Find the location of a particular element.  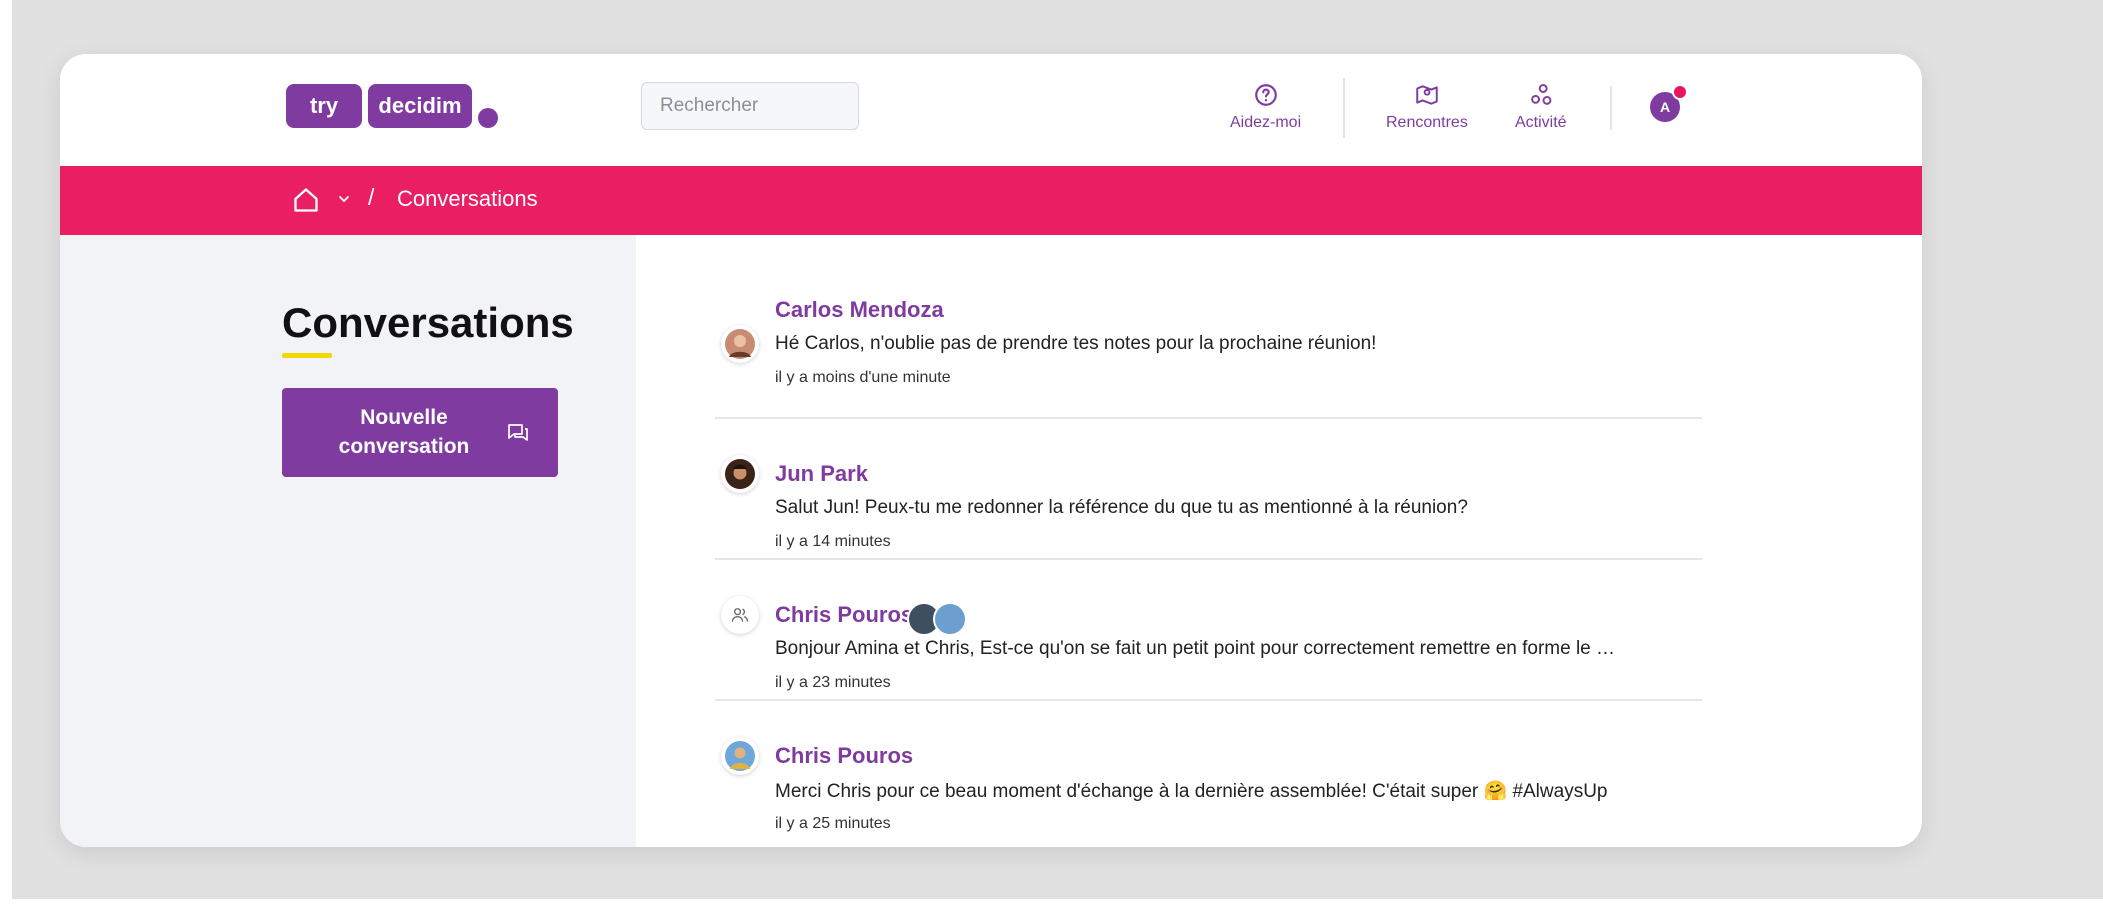

nav-meetings: Rencontres is located at coordinates (1427, 107).